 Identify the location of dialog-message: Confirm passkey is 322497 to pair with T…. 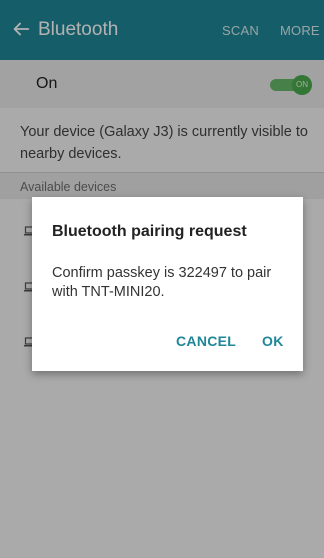
(162, 282).